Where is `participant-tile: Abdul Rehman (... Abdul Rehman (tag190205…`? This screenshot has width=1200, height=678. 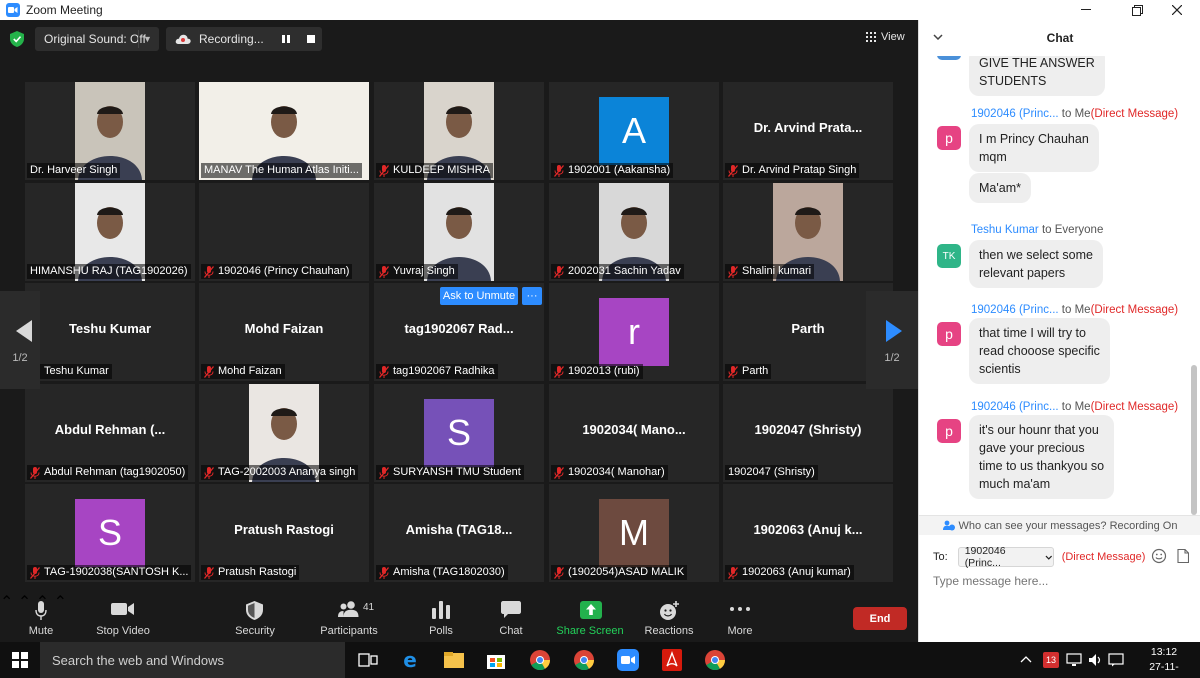 participant-tile: Abdul Rehman (... Abdul Rehman (tag190205… is located at coordinates (110, 433).